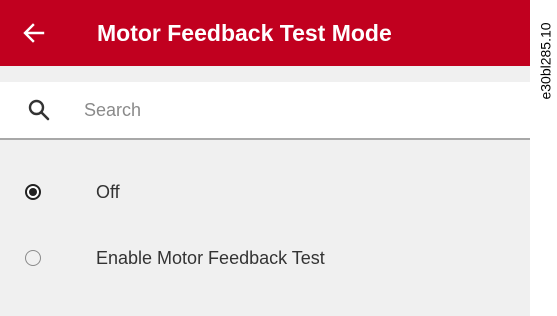 This screenshot has height=316, width=557. I want to click on radio-button-unselected, so click(33, 258).